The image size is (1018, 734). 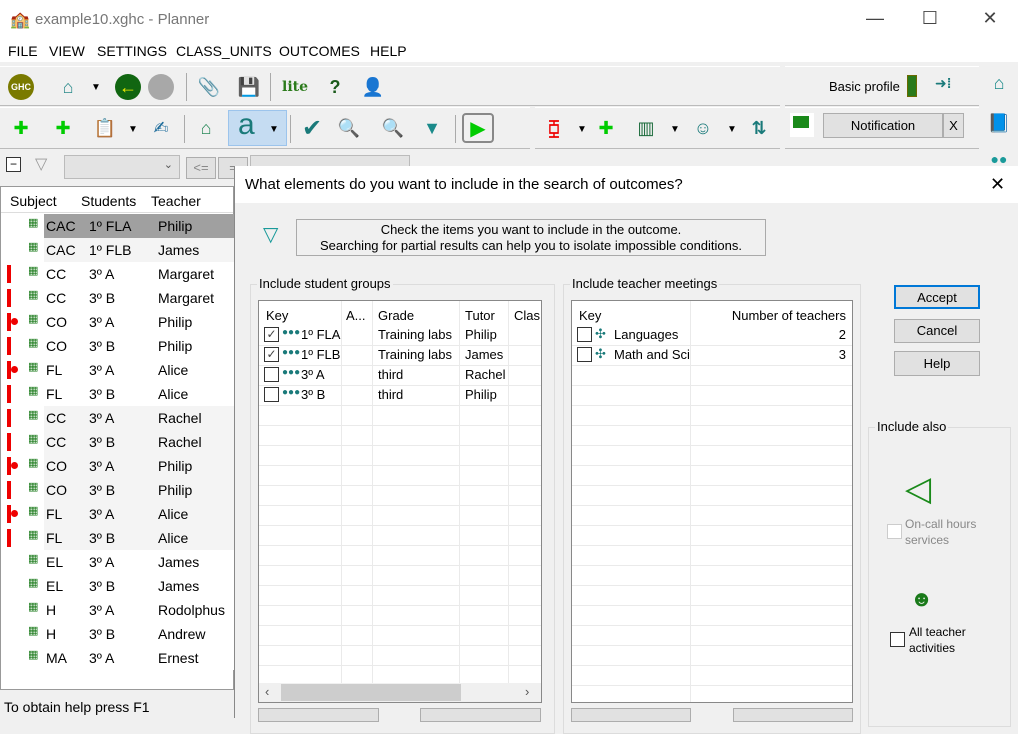 What do you see at coordinates (388, 51) in the screenshot?
I see `menu-help: HELP` at bounding box center [388, 51].